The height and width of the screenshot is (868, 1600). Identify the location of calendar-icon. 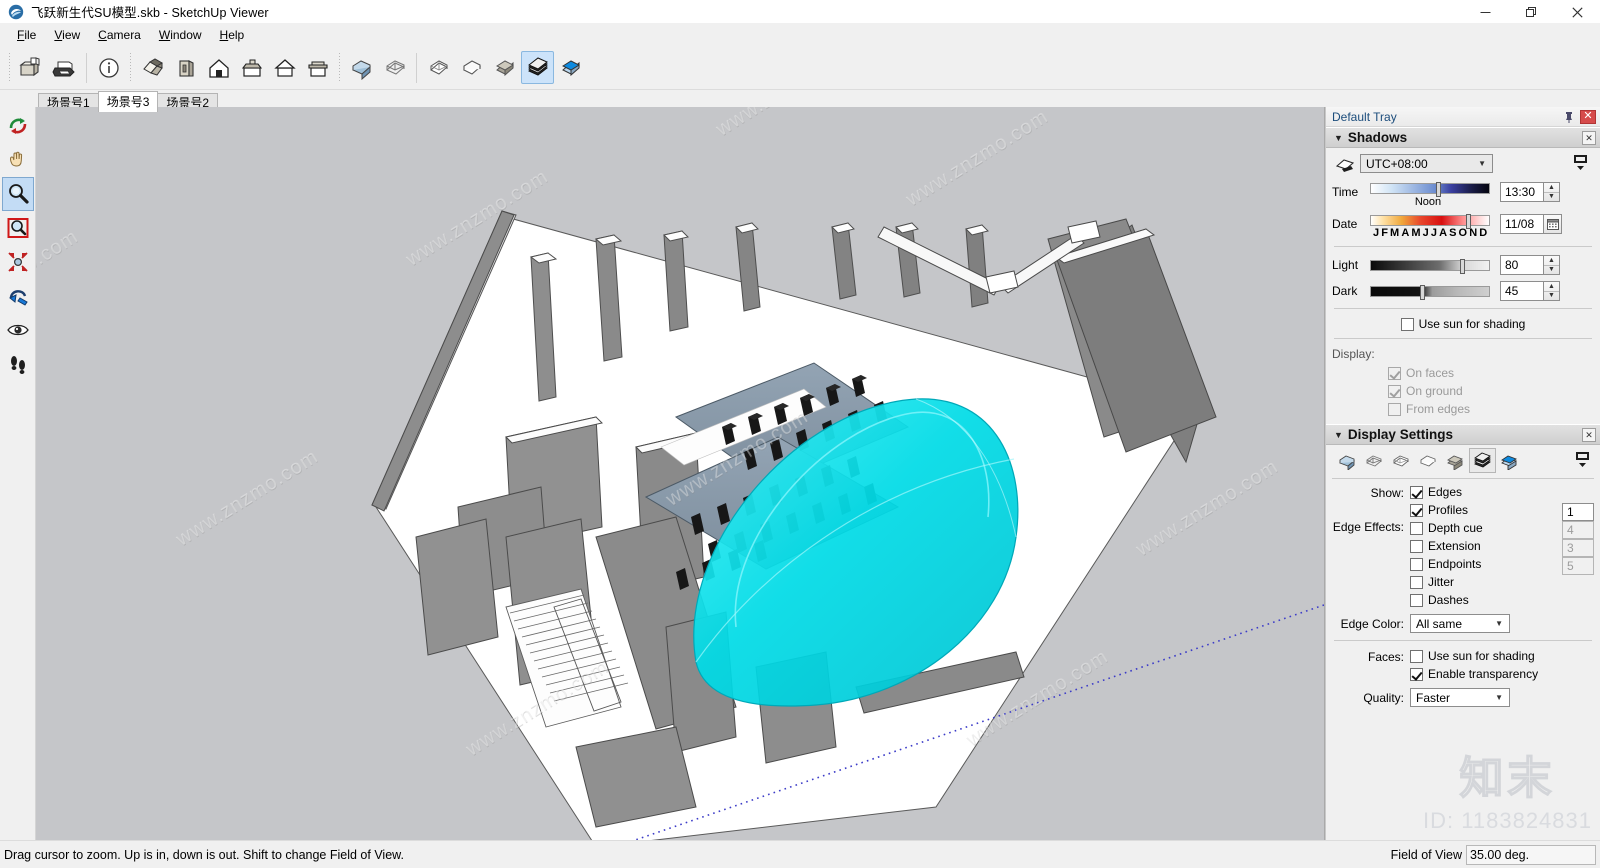
(1553, 224).